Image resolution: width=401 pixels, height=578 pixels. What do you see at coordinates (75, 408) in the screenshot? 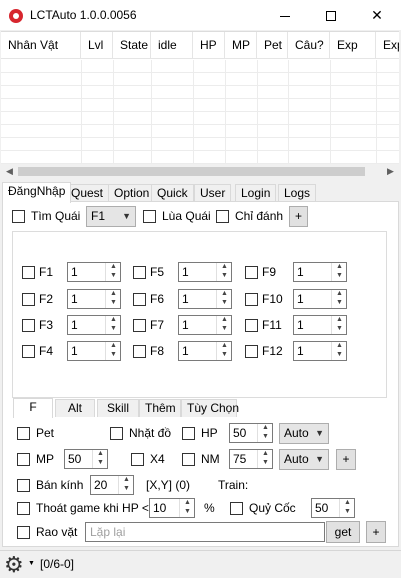
I see `subtab-alt: Alt` at bounding box center [75, 408].